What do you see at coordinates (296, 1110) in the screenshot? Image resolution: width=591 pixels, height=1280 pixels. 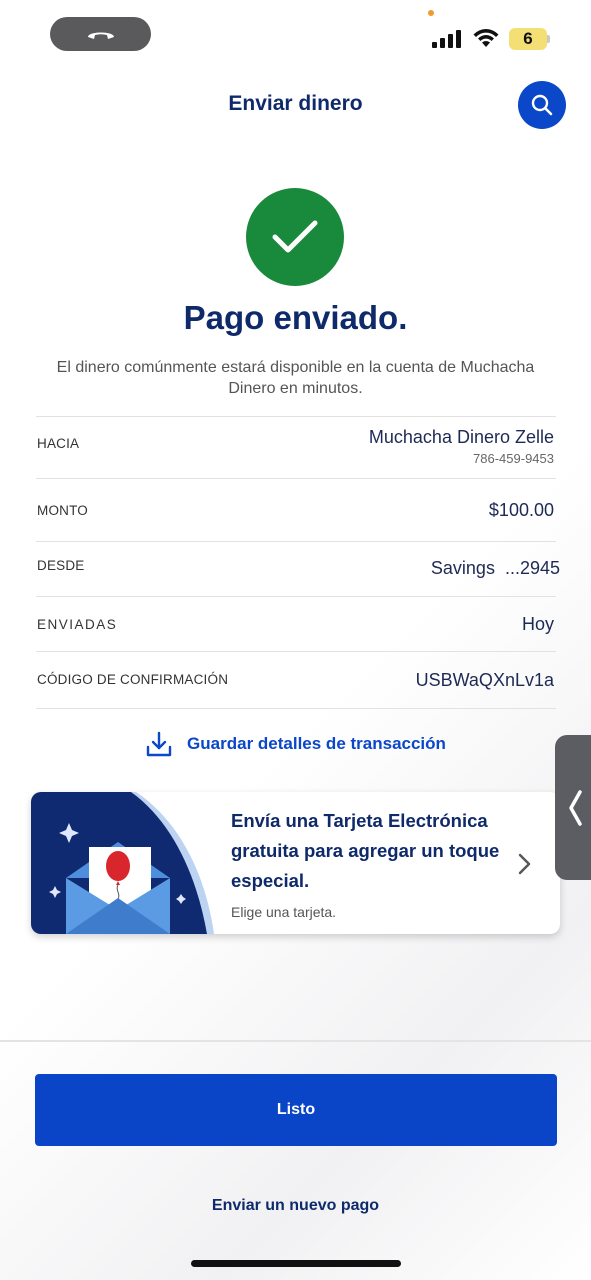 I see `done-button: Listo` at bounding box center [296, 1110].